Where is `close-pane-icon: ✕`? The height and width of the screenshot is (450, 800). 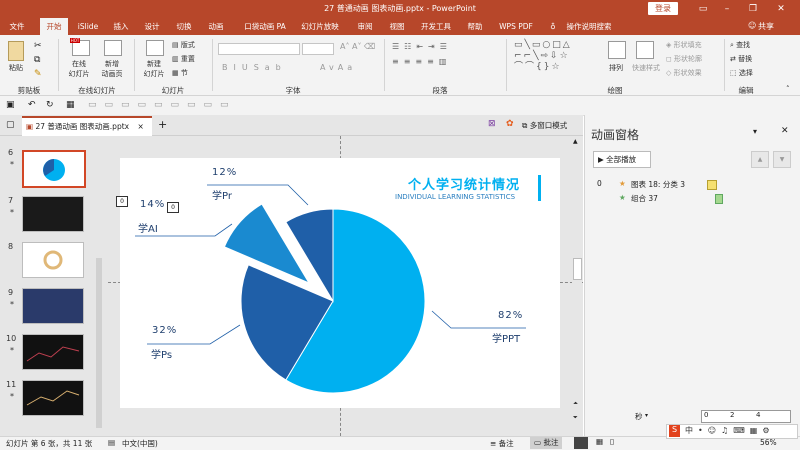 close-pane-icon: ✕ is located at coordinates (785, 131).